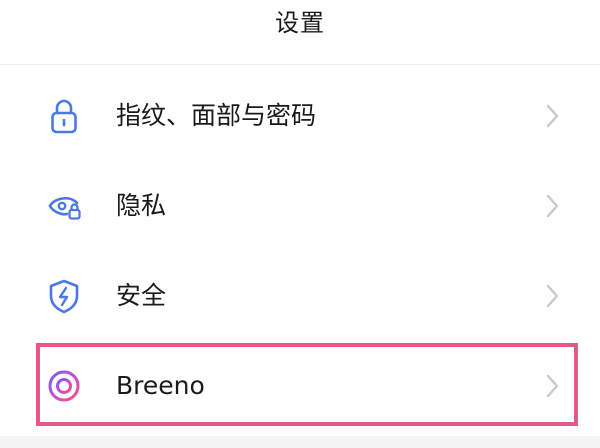  I want to click on page-title: 设置, so click(300, 23).